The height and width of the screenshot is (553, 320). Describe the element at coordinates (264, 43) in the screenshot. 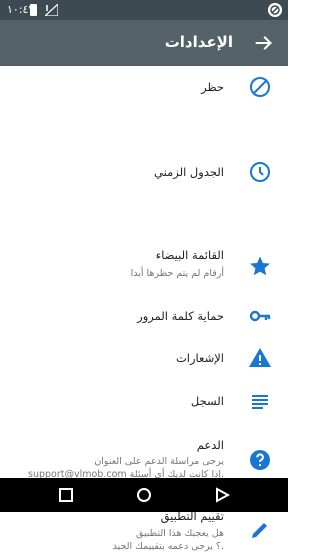

I see `back-arrow-icon` at that location.